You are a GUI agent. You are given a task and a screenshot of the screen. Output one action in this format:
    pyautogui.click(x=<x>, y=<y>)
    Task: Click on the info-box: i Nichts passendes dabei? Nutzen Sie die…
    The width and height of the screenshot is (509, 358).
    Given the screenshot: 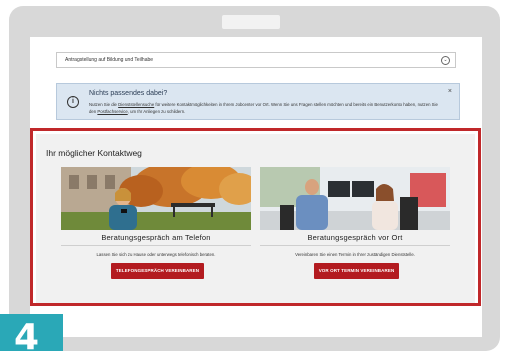 What is the action you would take?
    pyautogui.click(x=258, y=101)
    